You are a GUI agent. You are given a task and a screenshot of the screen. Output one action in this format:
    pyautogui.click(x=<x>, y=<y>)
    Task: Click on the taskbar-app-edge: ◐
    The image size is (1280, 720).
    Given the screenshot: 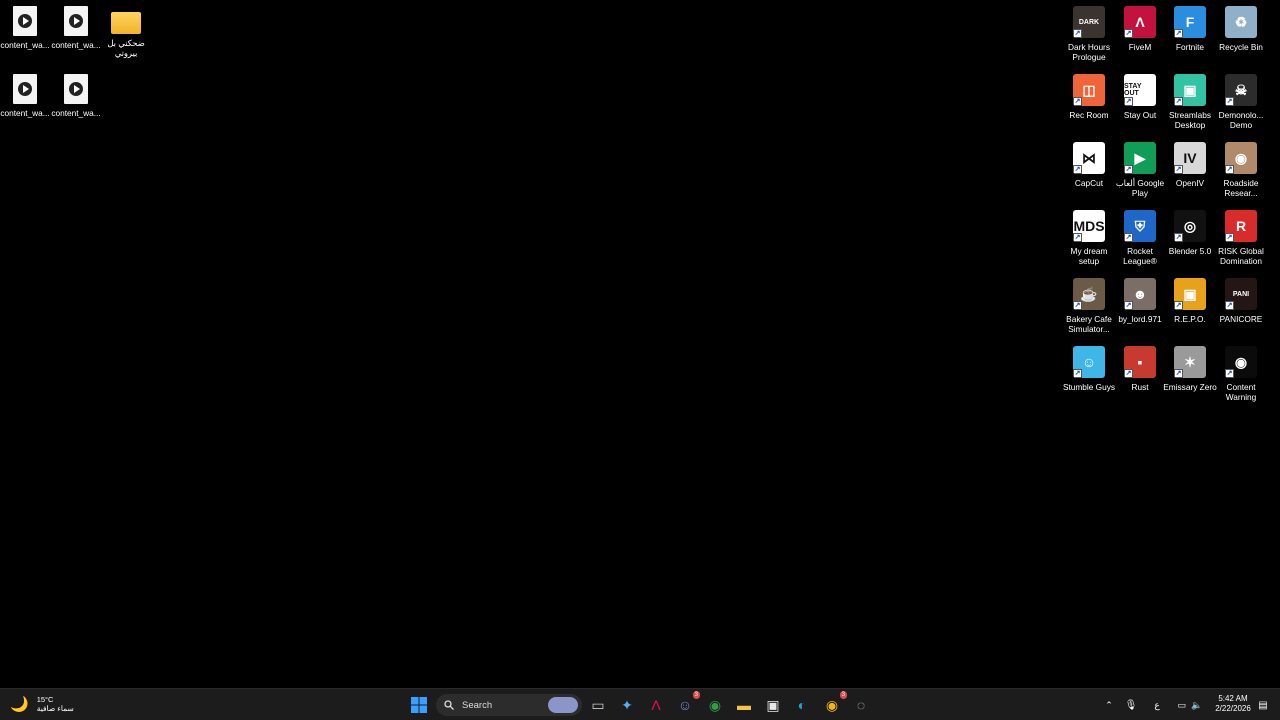 What is the action you would take?
    pyautogui.click(x=802, y=705)
    